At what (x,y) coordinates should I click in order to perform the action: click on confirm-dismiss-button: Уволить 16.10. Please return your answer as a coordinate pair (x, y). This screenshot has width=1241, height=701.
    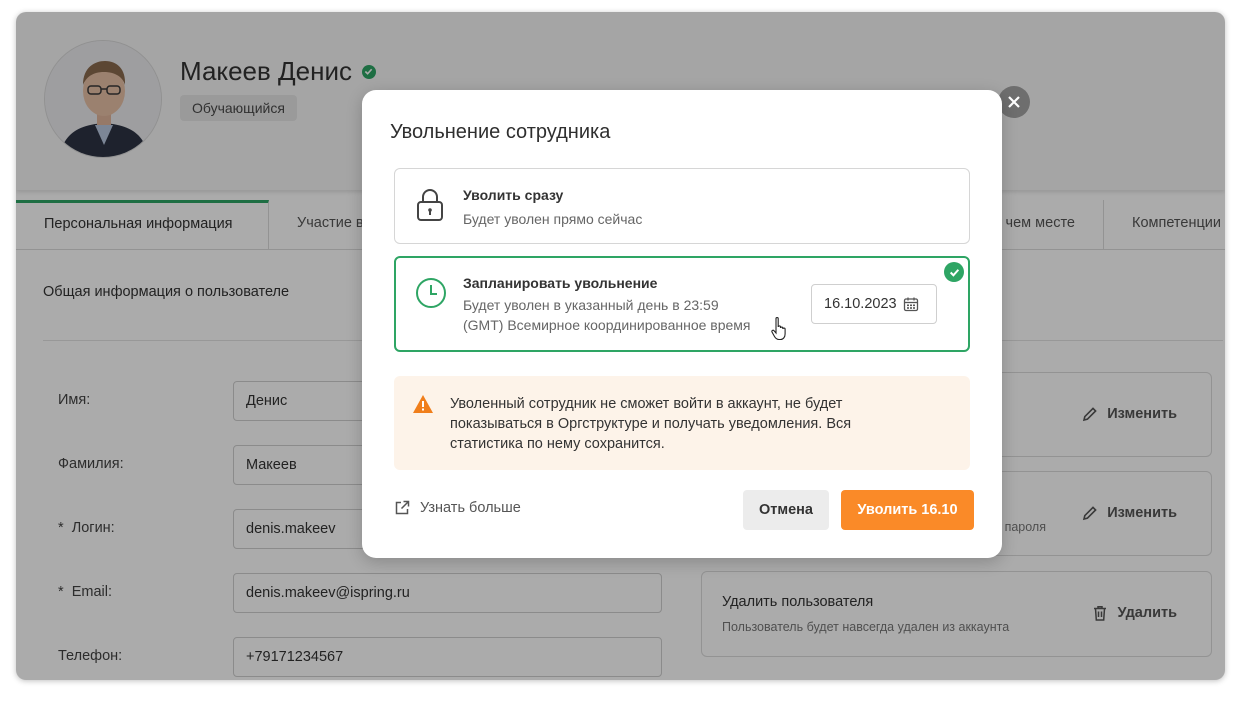
    Looking at the image, I should click on (907, 510).